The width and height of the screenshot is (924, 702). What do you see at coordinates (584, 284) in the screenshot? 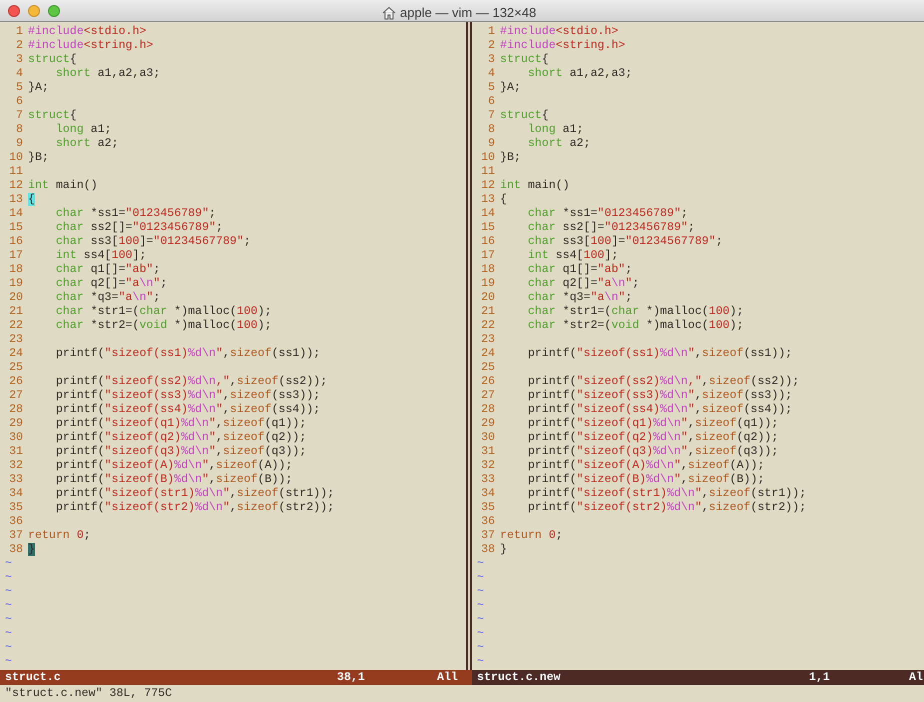
I see `code-line: char q2[]="a\n";` at bounding box center [584, 284].